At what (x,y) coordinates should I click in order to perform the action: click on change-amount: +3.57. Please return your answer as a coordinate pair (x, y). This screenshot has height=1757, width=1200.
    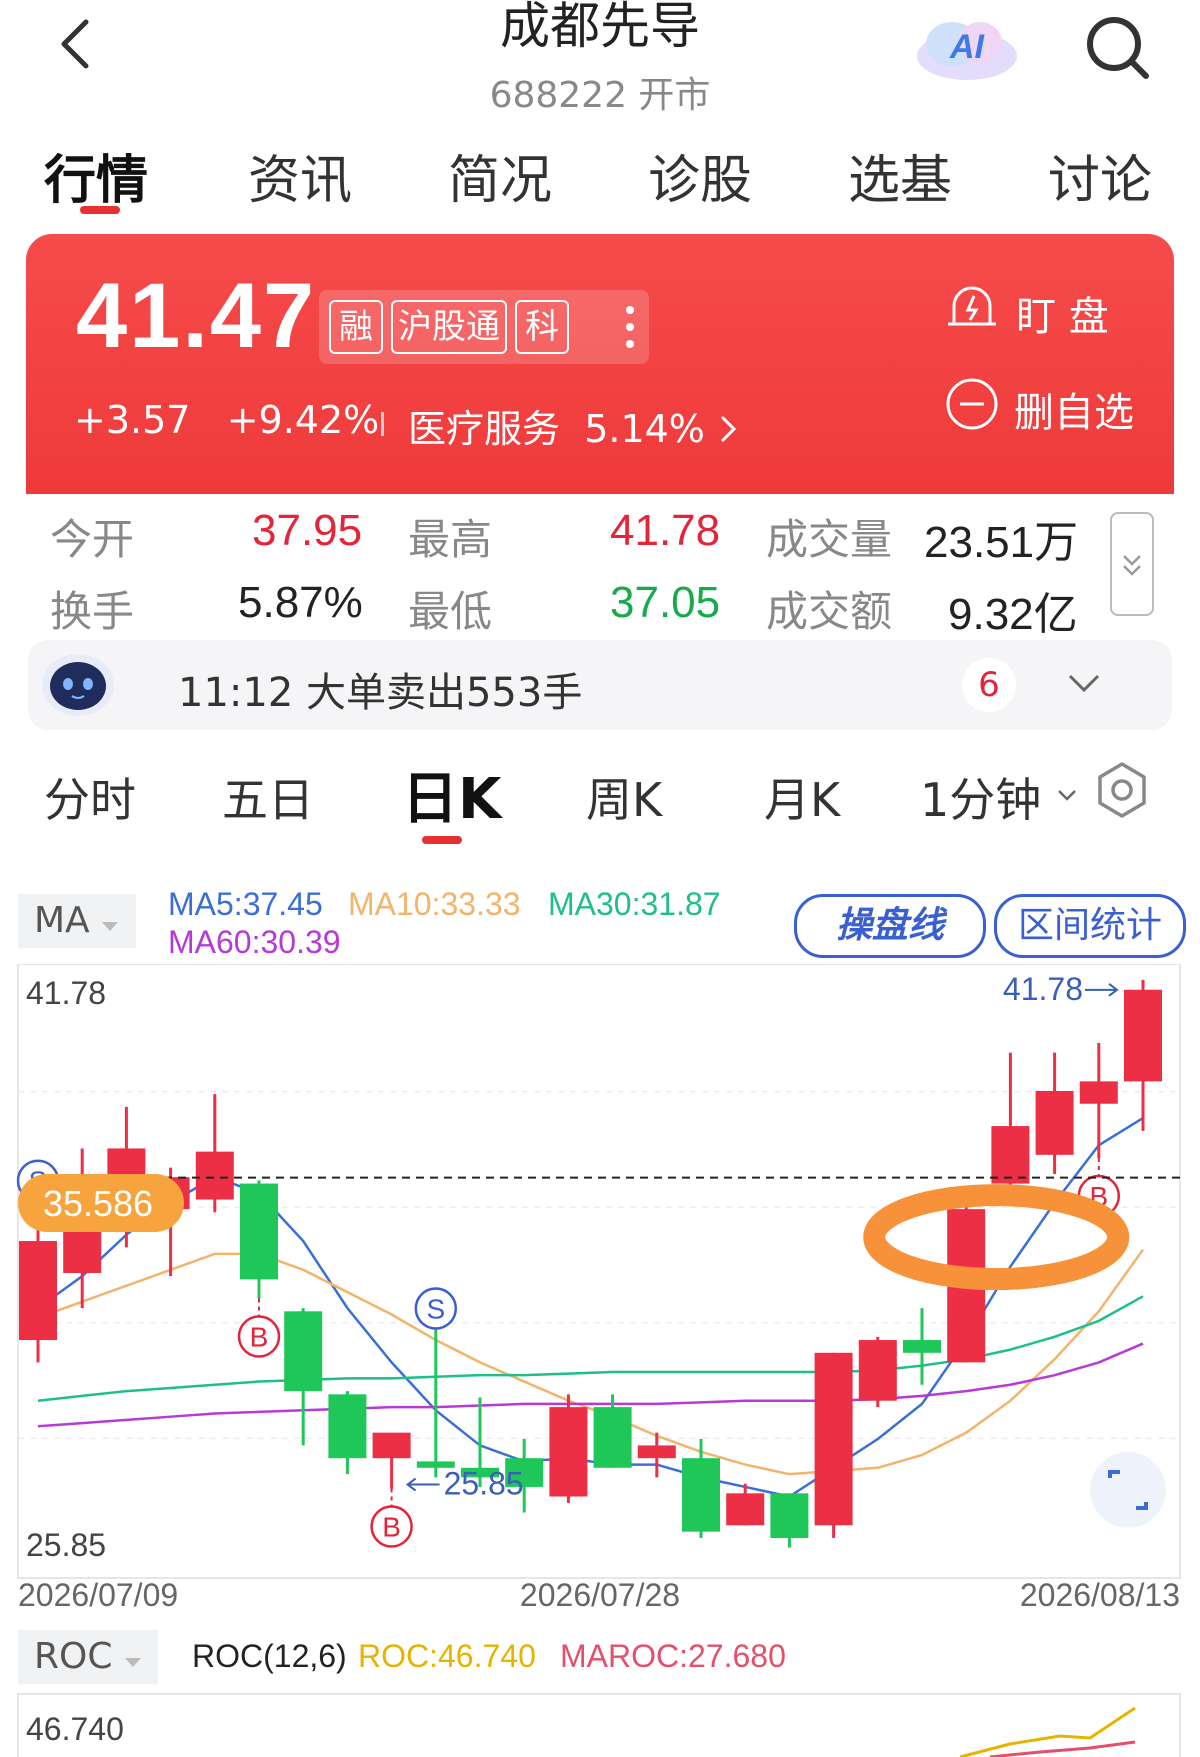
    Looking at the image, I should click on (132, 420).